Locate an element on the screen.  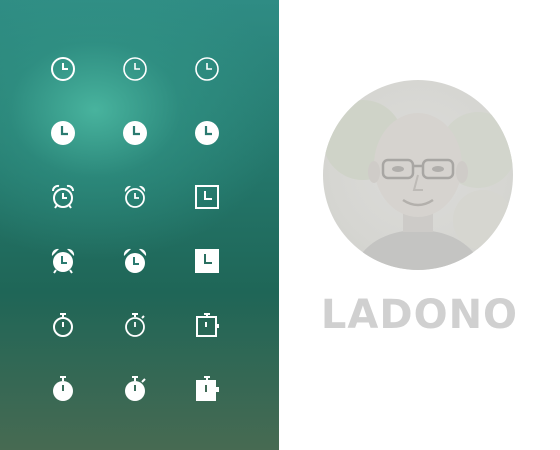
brand-logo: LADONO is located at coordinates (419, 315).